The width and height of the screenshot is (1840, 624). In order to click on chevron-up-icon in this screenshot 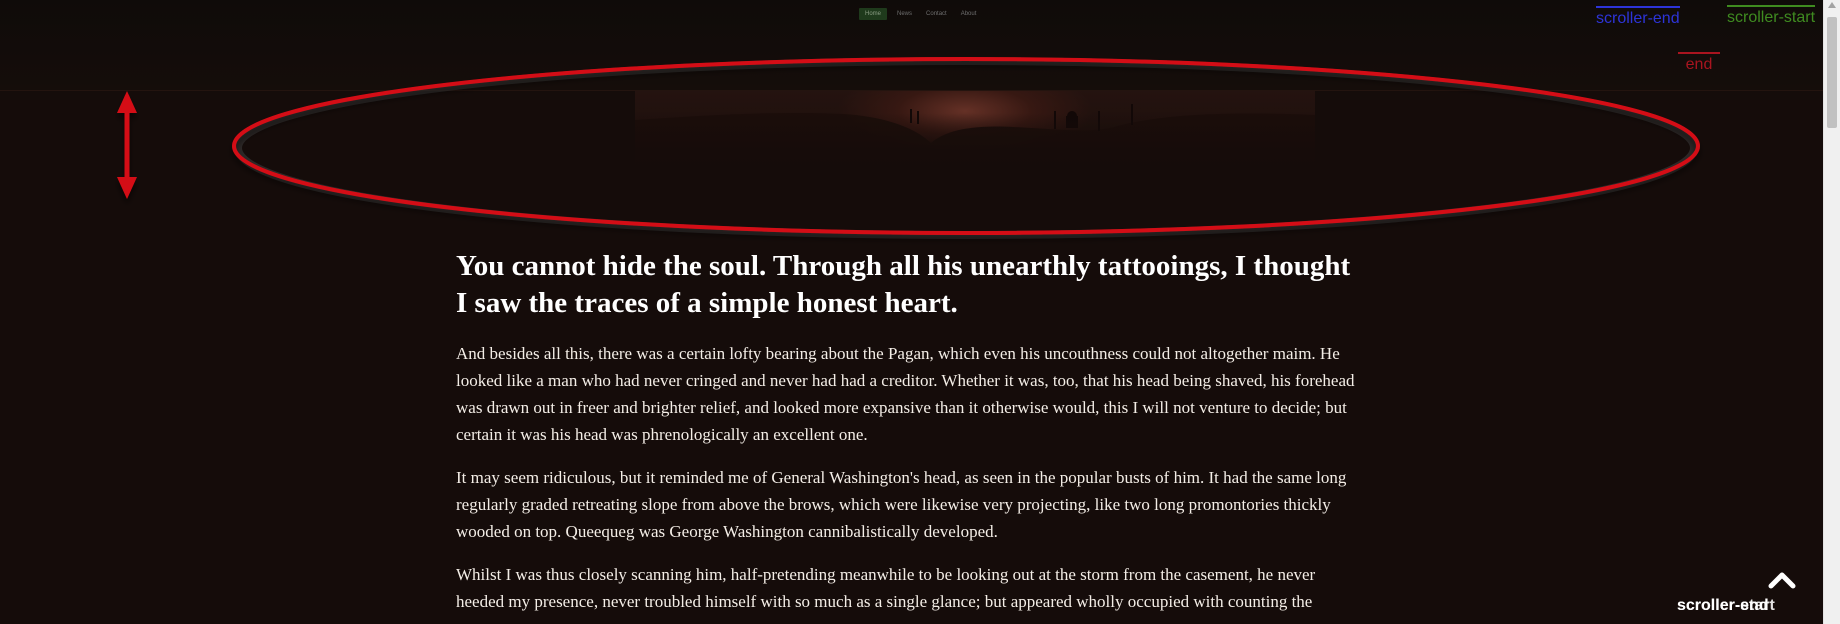, I will do `click(1782, 580)`.